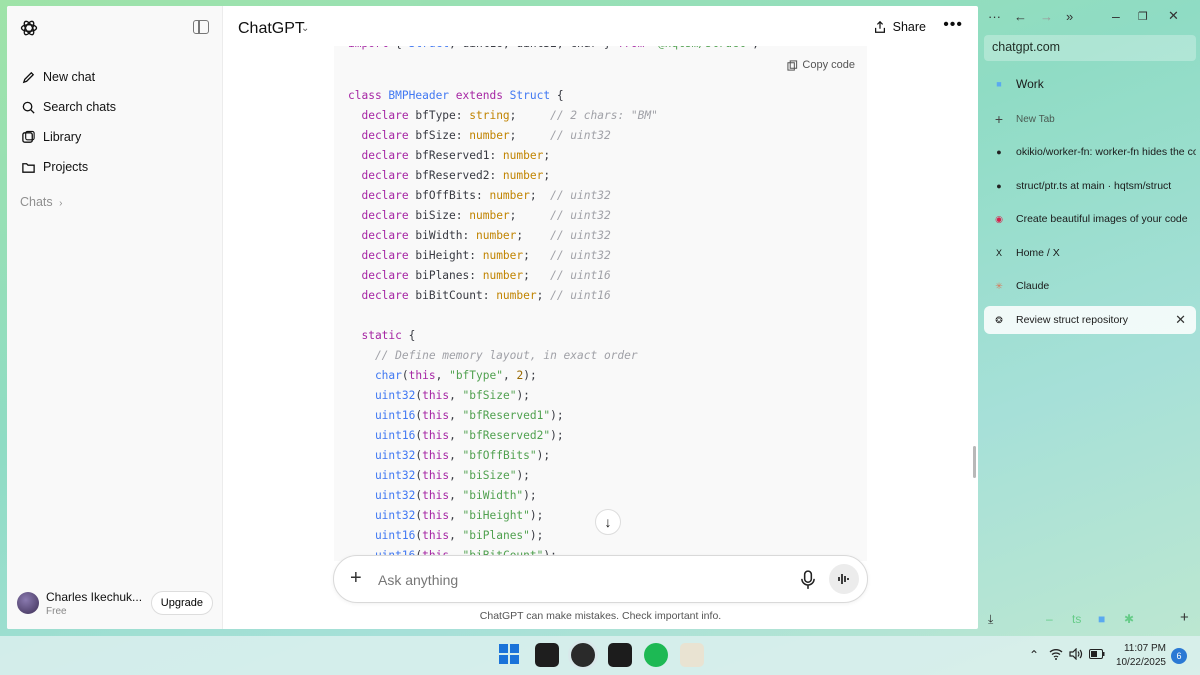  I want to click on close-window-icon: ✕, so click(1173, 16).